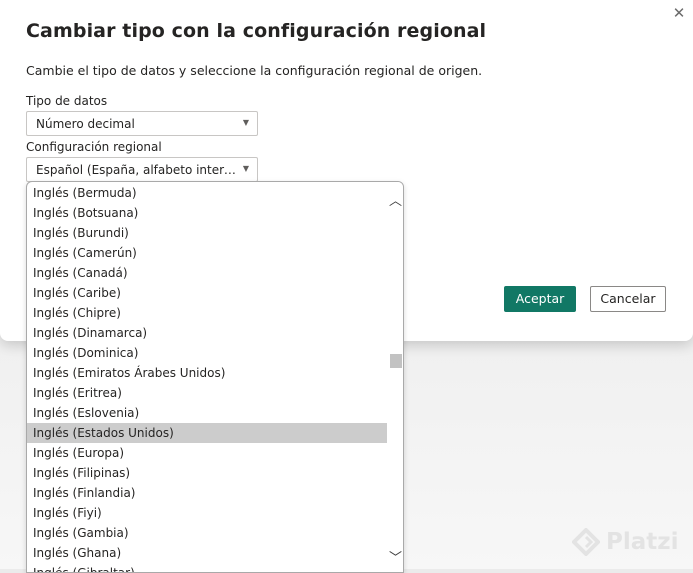 Image resolution: width=693 pixels, height=573 pixels. I want to click on list-item: Inglés (Dominica), so click(207, 353).